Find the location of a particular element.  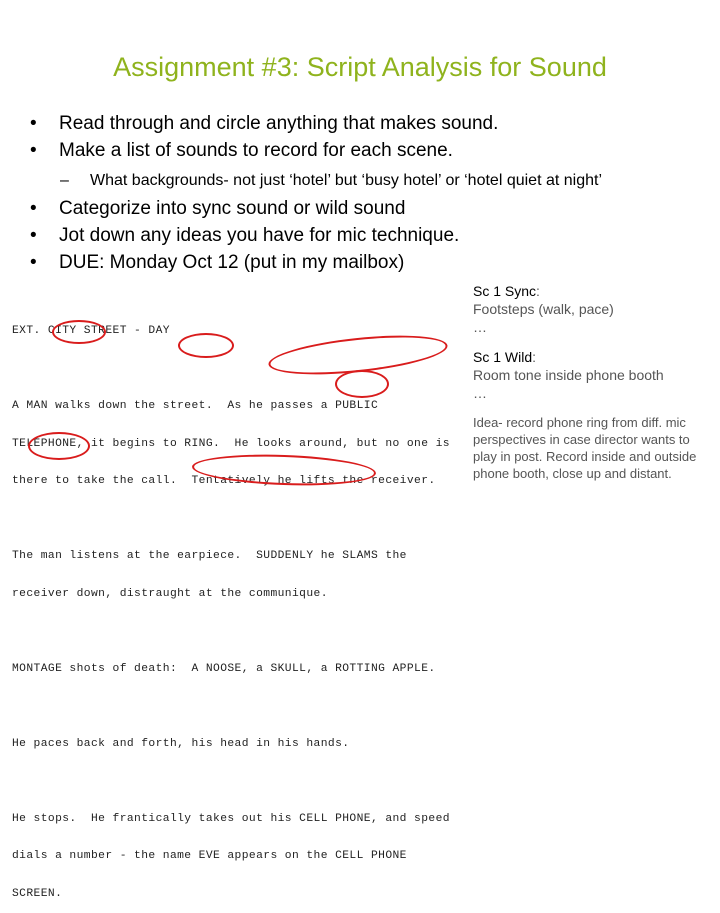

bullet-text: DUE: Monday Oct 12 (put in my mailbox) is located at coordinates (232, 262).